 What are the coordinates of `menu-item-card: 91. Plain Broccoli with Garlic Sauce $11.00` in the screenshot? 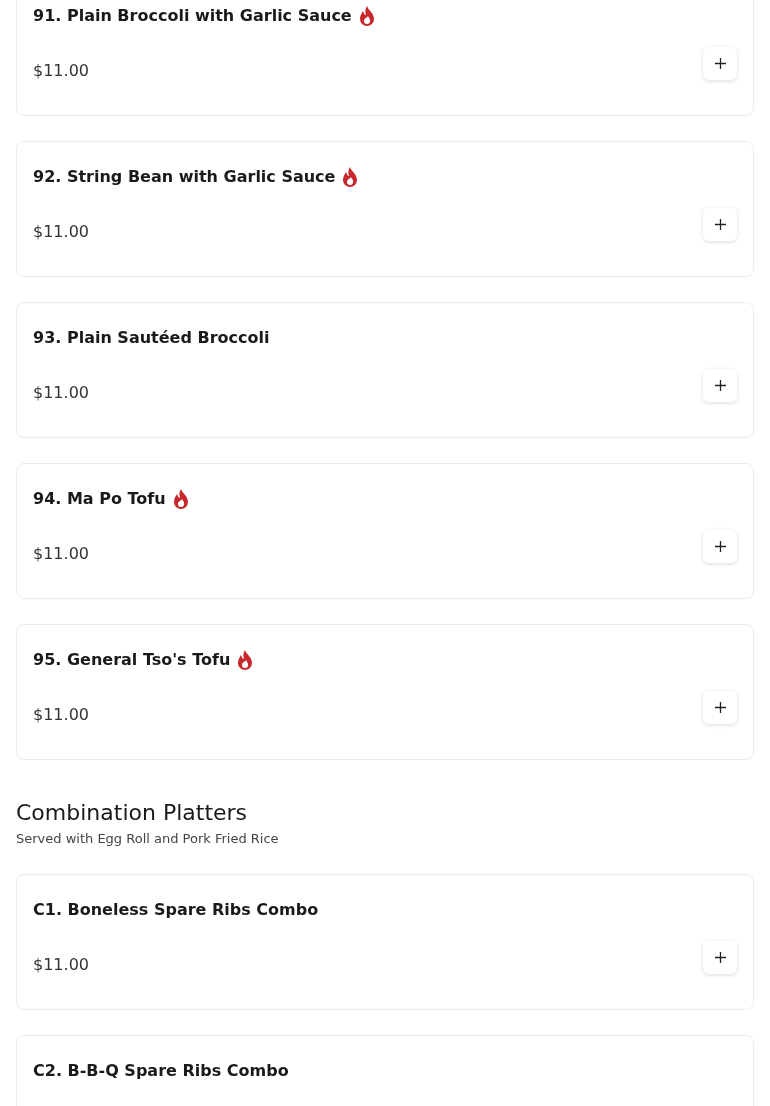 It's located at (385, 58).